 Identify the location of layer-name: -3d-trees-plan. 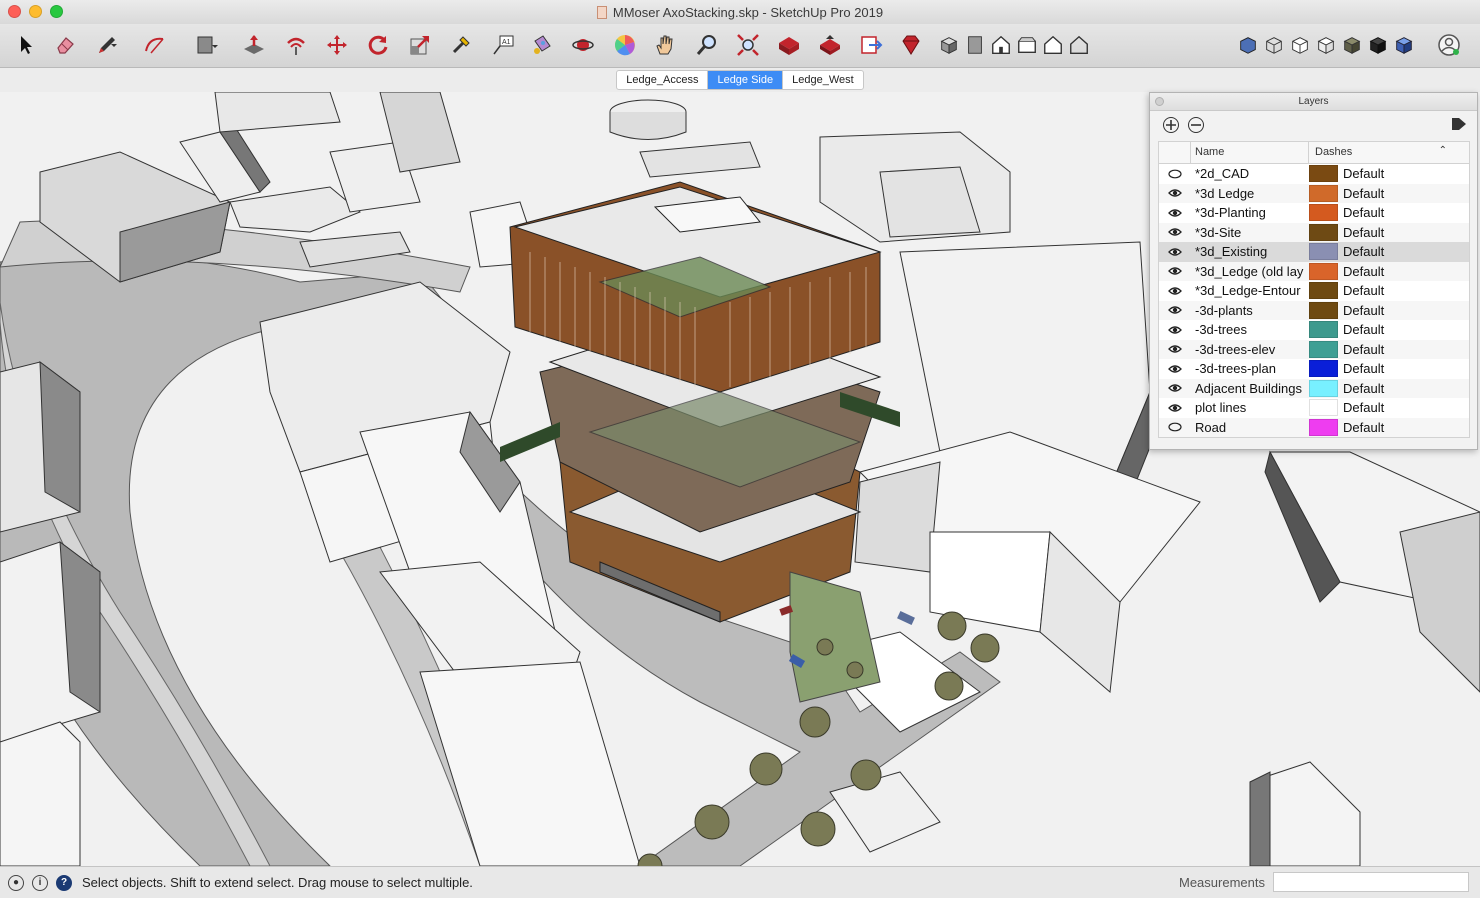
(1250, 368).